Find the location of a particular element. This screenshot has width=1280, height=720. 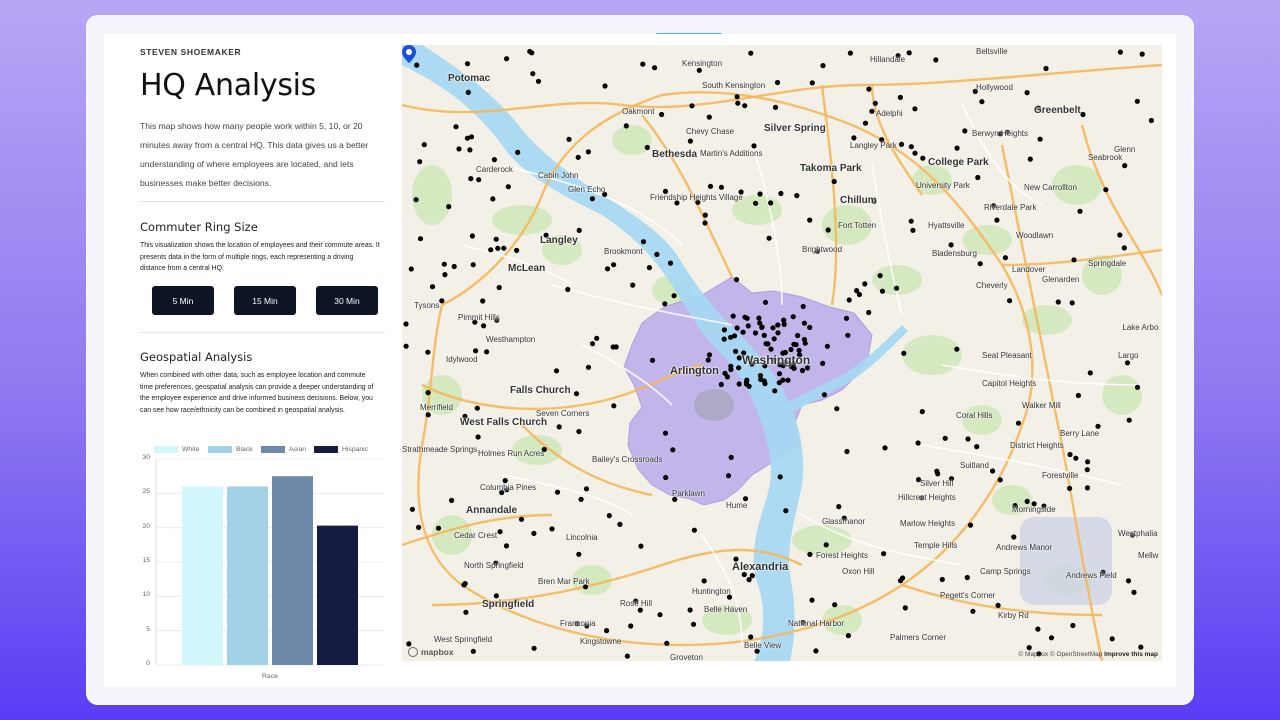

legend-item-asian: Asian is located at coordinates (283, 449).